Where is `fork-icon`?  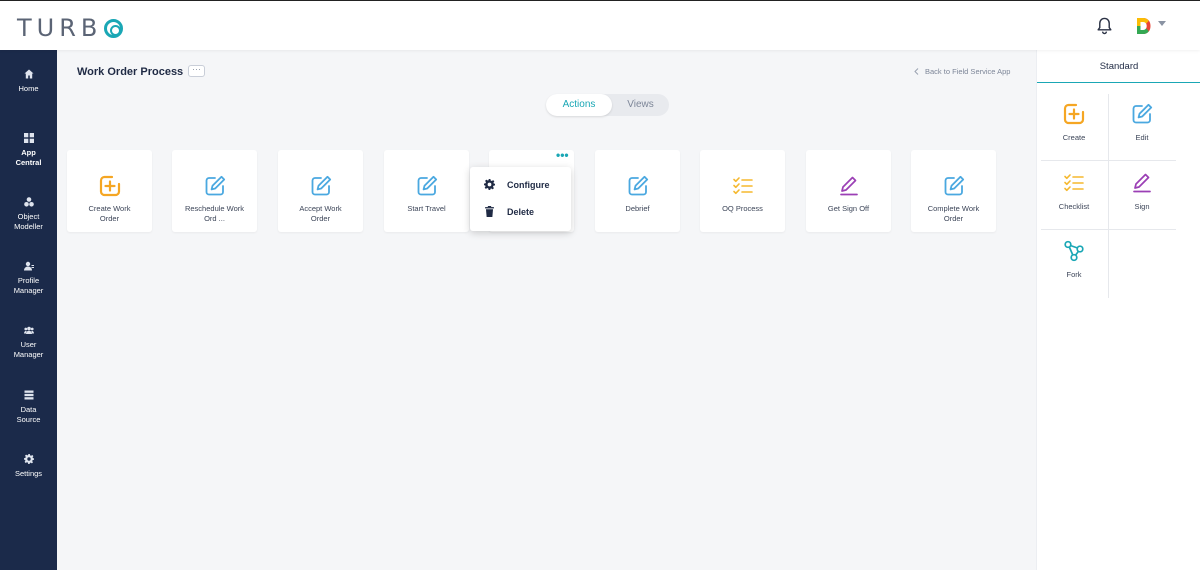
fork-icon is located at coordinates (1074, 251).